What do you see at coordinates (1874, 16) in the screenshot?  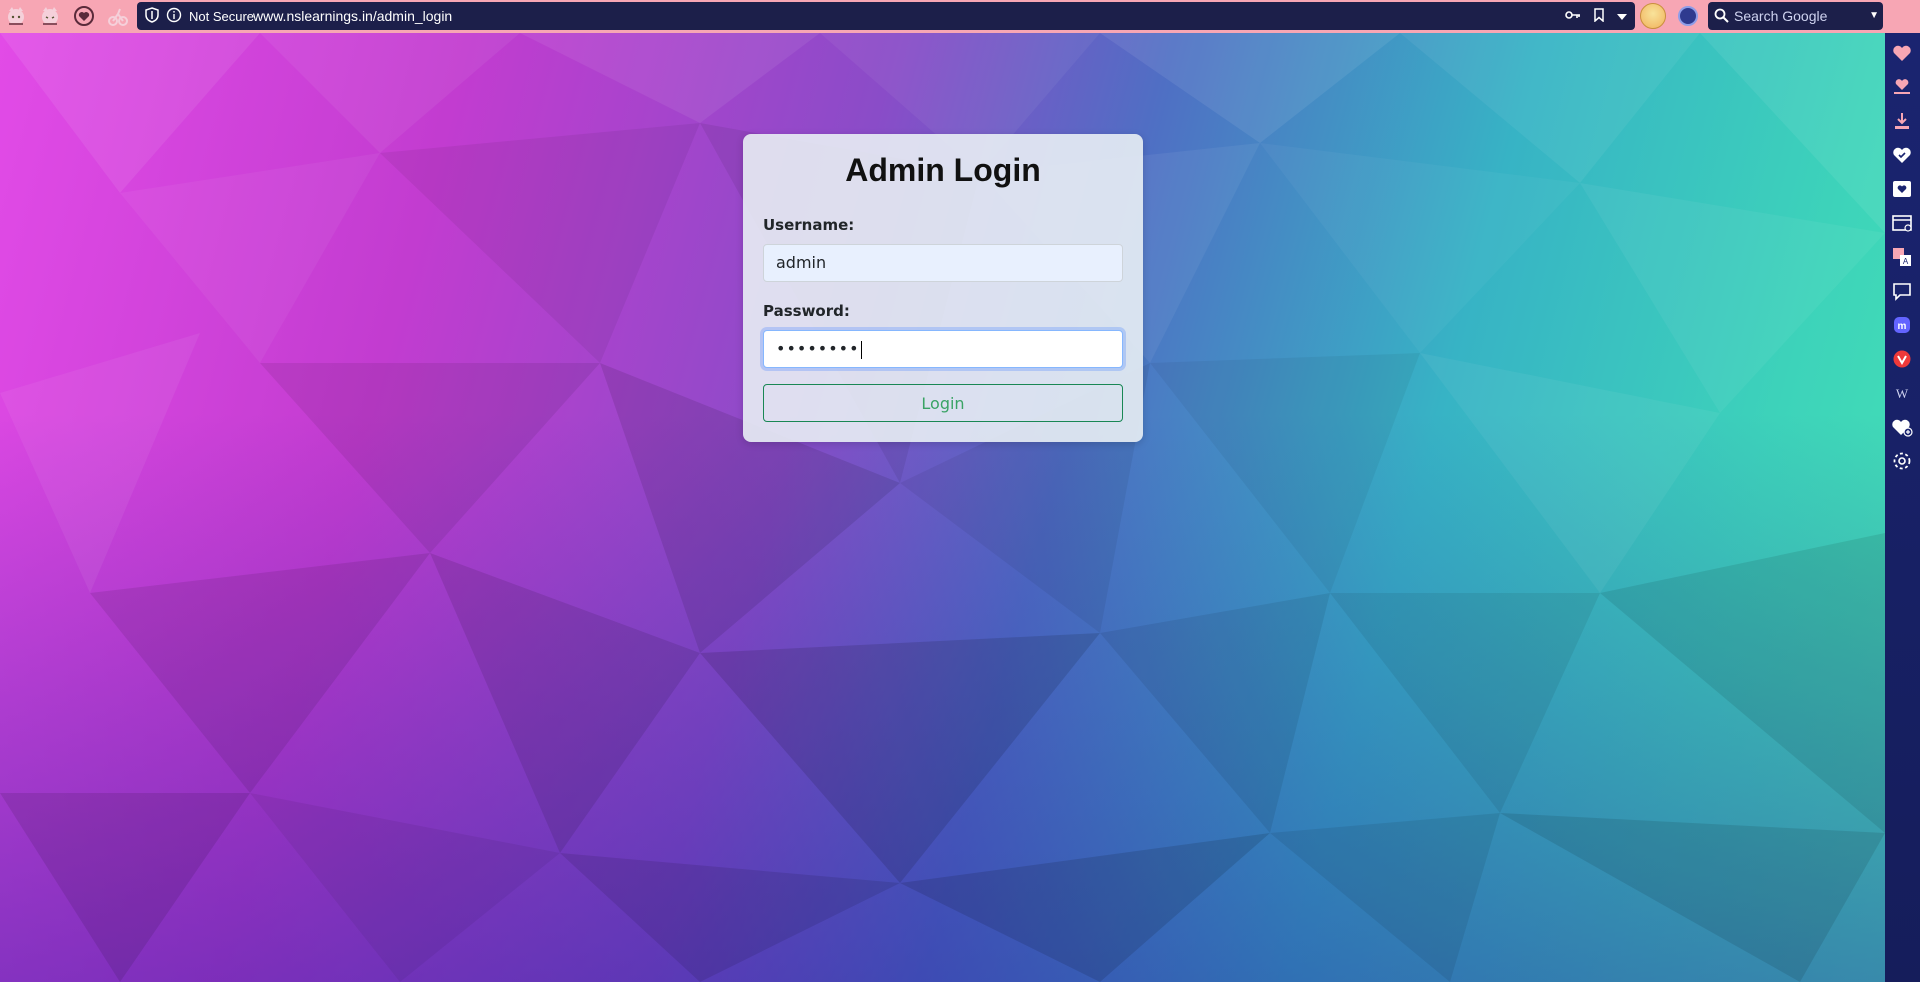 I see `search-engine-dropdown-icon: ▼` at bounding box center [1874, 16].